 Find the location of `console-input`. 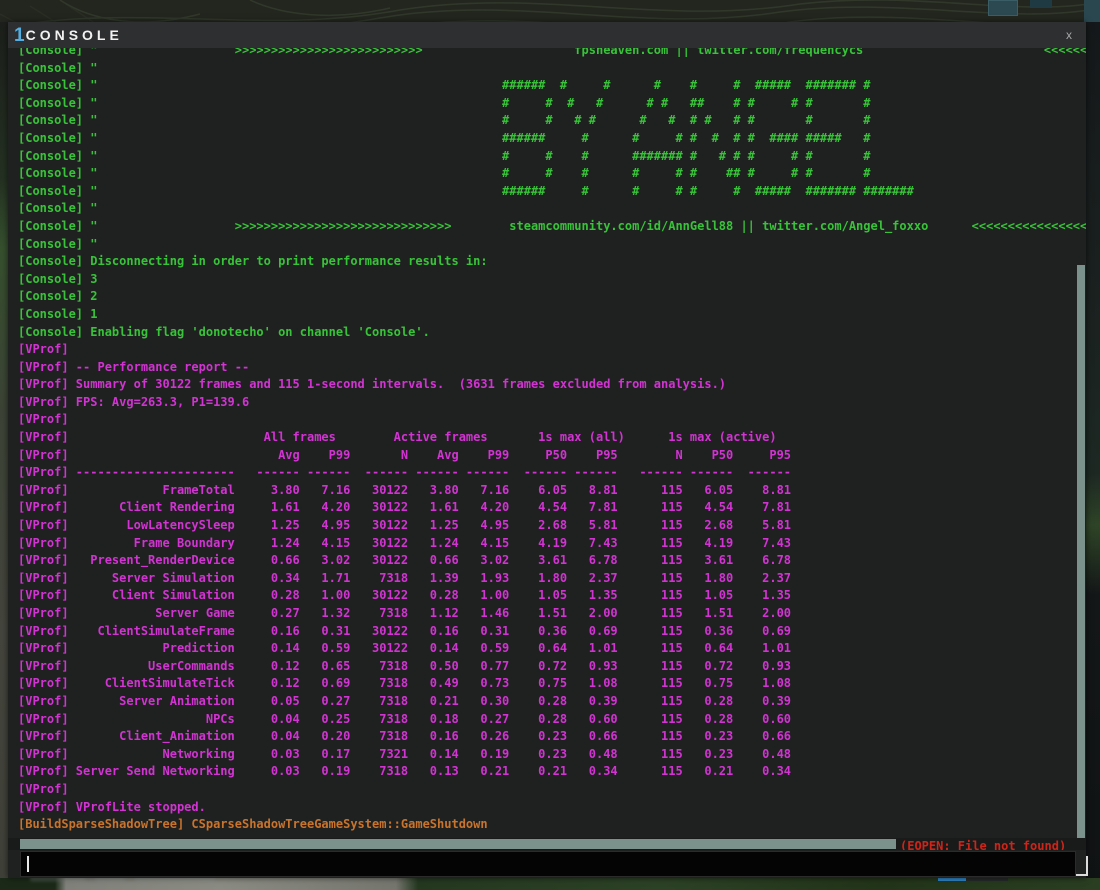

console-input is located at coordinates (548, 864).